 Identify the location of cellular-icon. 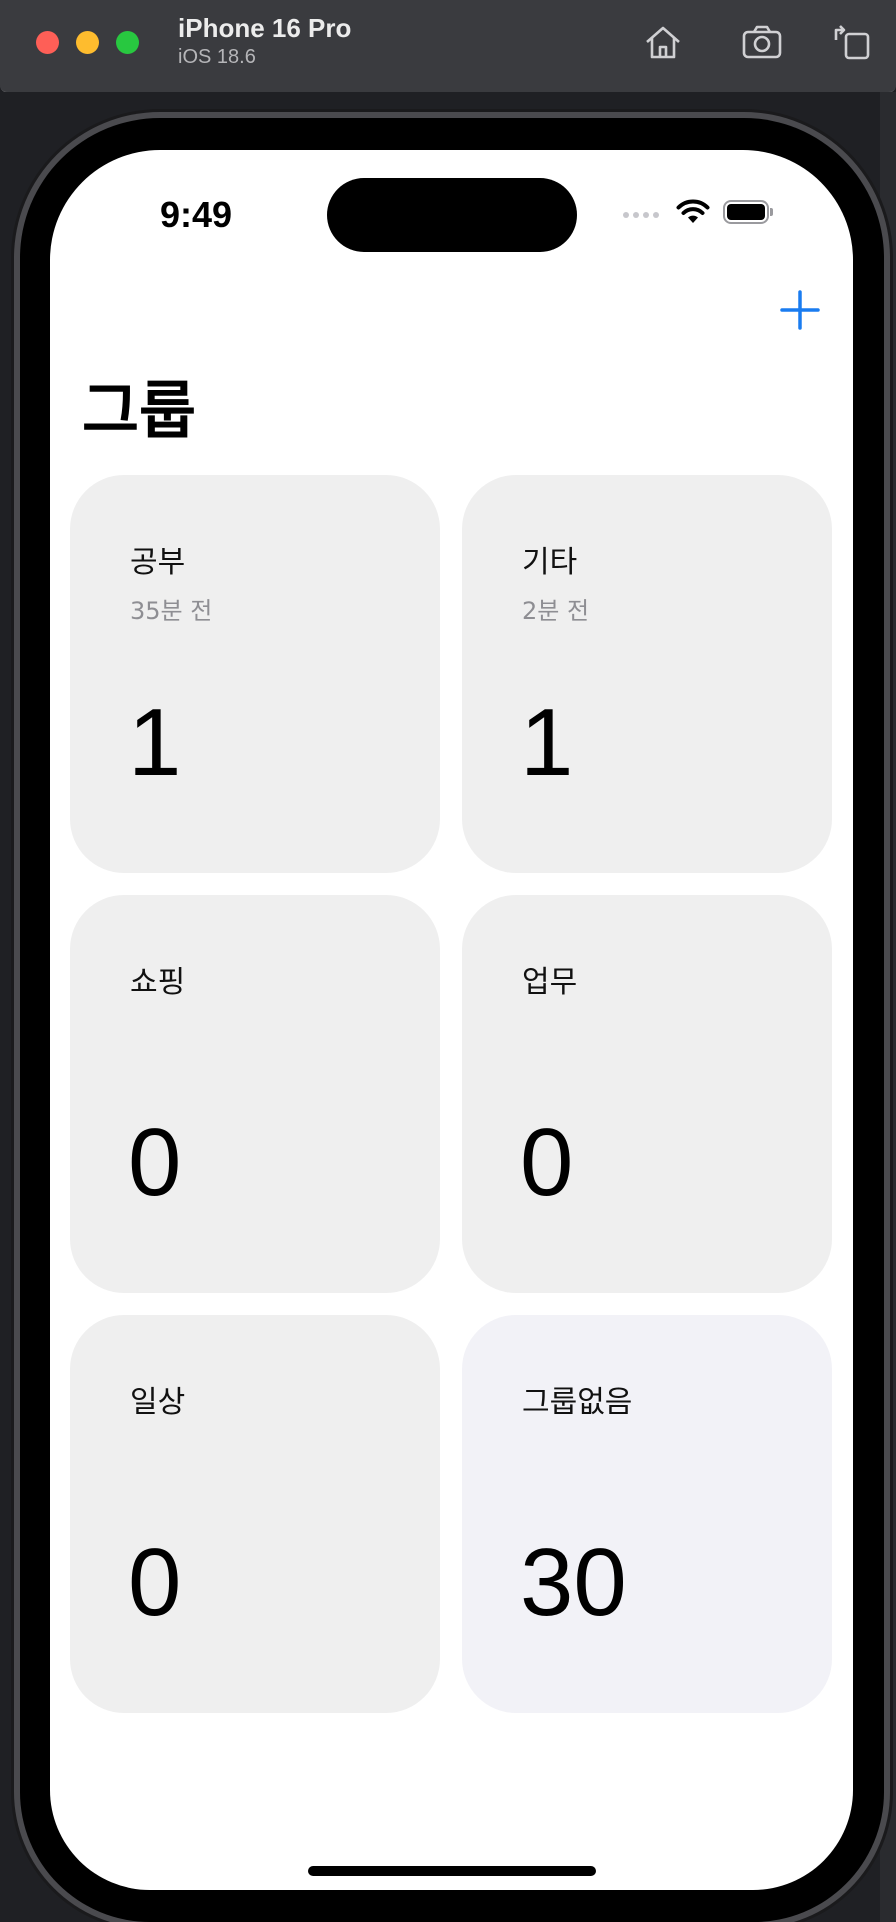
(643, 217).